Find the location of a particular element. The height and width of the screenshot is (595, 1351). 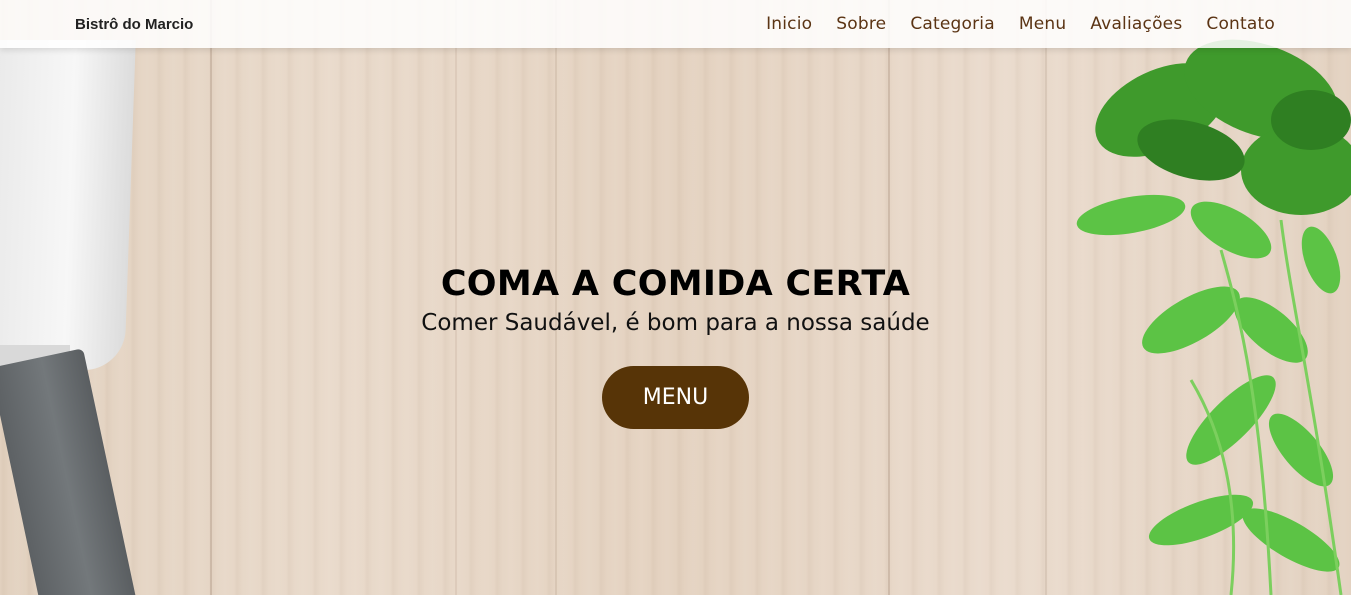

hero-subtitle: Comer Saudável, é bom para a nossa saúde is located at coordinates (675, 323).